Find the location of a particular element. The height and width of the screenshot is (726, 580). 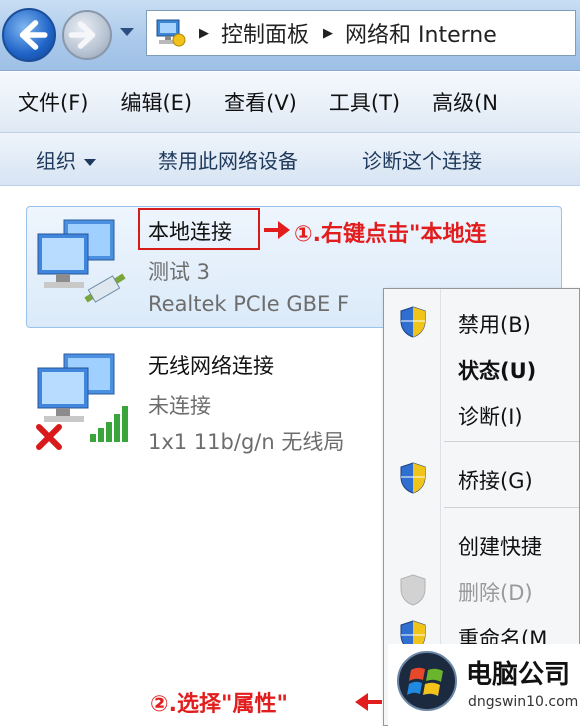

diagnose-connection-button: 诊断这个连接 is located at coordinates (422, 159).